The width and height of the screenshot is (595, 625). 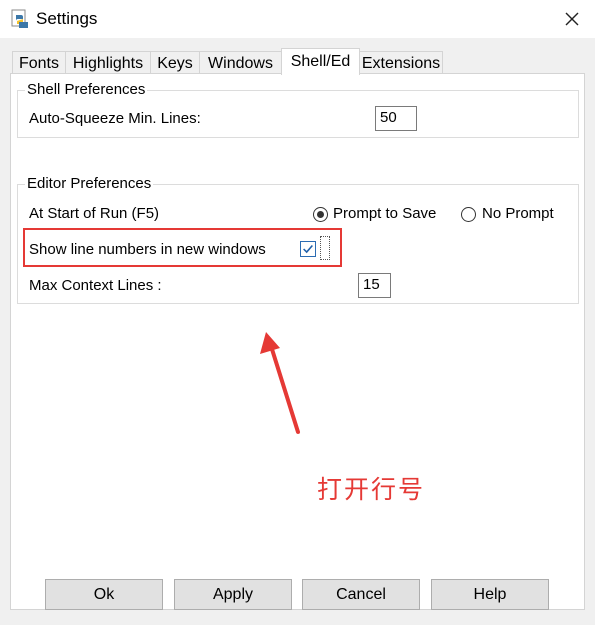 I want to click on tab-highlights: Highlights, so click(x=108, y=62).